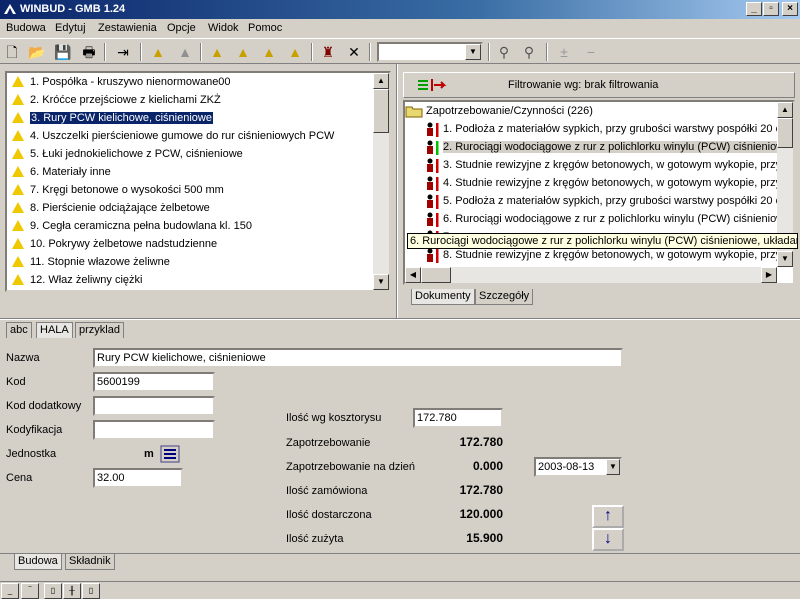 This screenshot has width=800, height=599. What do you see at coordinates (16, 382) in the screenshot?
I see `kod-label: Kod` at bounding box center [16, 382].